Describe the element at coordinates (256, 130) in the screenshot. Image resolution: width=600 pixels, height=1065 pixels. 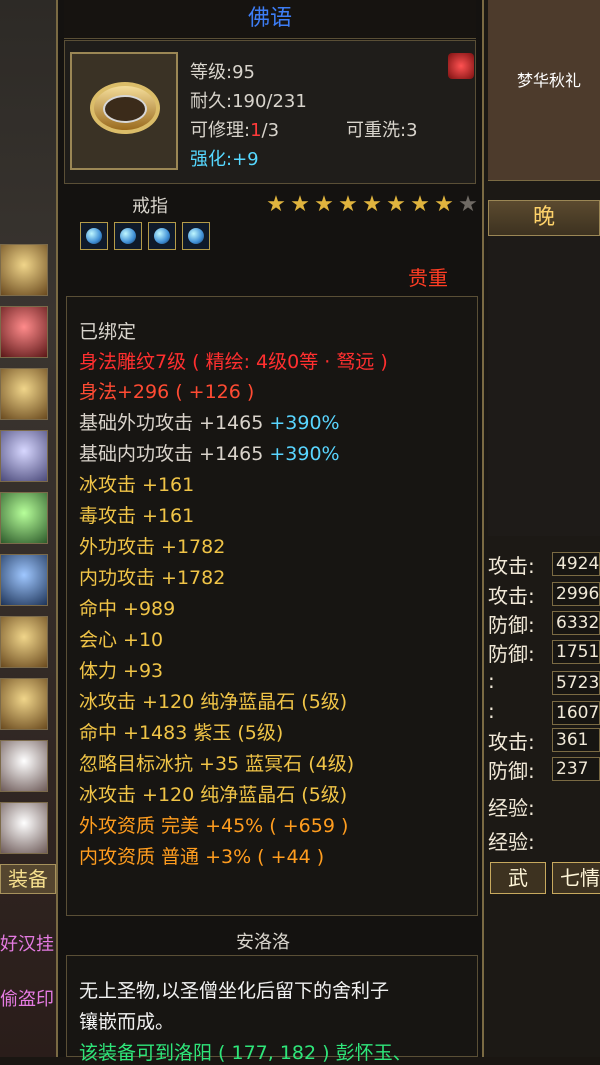
I see `repair-value: 1` at that location.